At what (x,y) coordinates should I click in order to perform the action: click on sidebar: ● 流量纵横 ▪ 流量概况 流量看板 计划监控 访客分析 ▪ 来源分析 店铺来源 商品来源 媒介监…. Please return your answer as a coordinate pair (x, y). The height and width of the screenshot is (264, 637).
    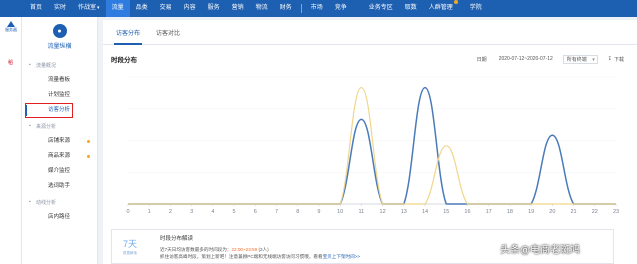
    Looking at the image, I should click on (60, 140).